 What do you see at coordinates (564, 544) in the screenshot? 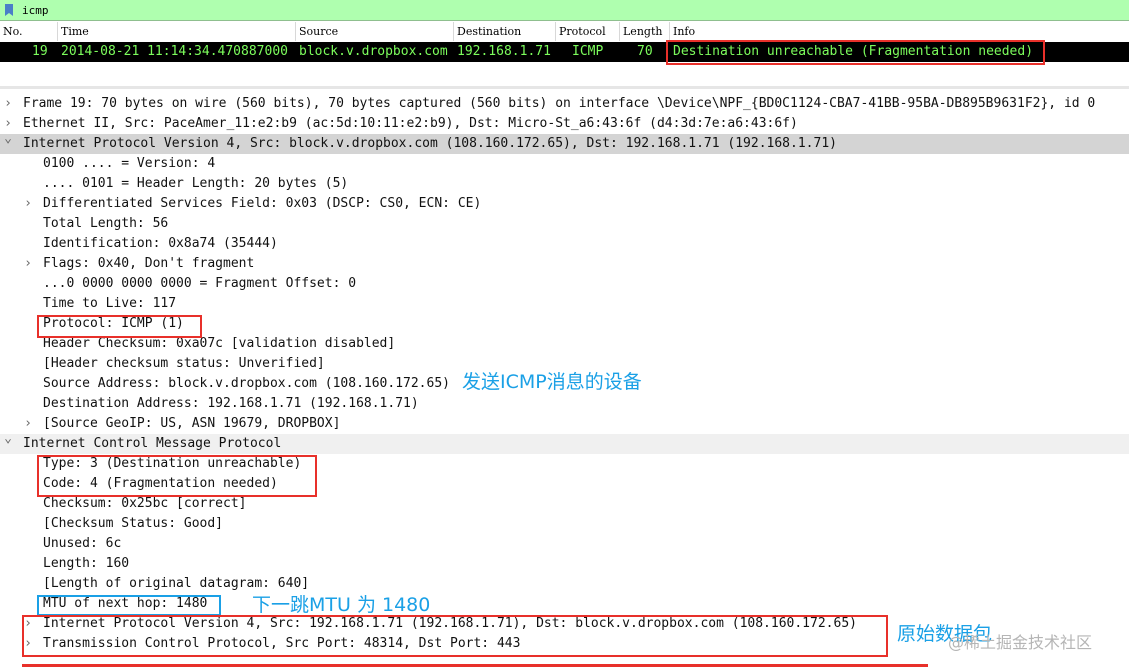
I see `tree-row: Unused: 6c` at bounding box center [564, 544].